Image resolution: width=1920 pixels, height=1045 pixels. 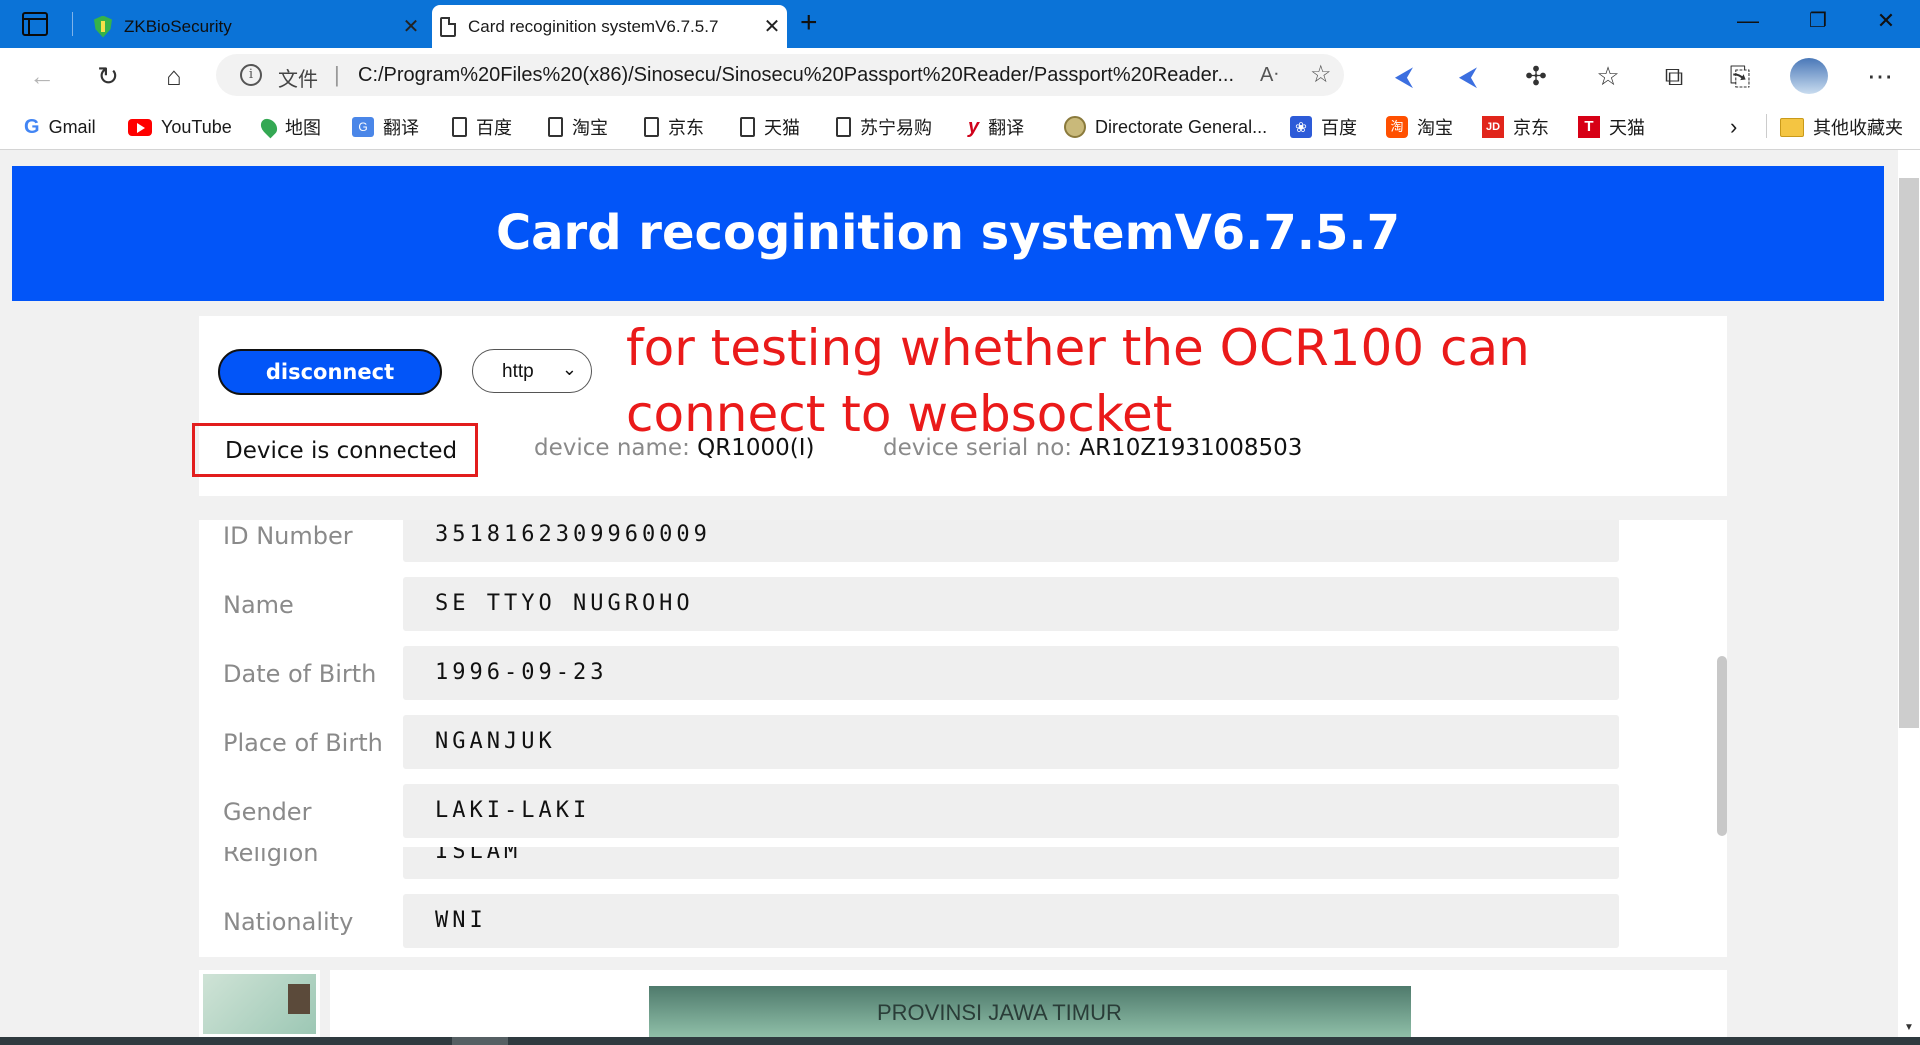 What do you see at coordinates (513, 810) in the screenshot?
I see `field-value: LAKI-LAKI` at bounding box center [513, 810].